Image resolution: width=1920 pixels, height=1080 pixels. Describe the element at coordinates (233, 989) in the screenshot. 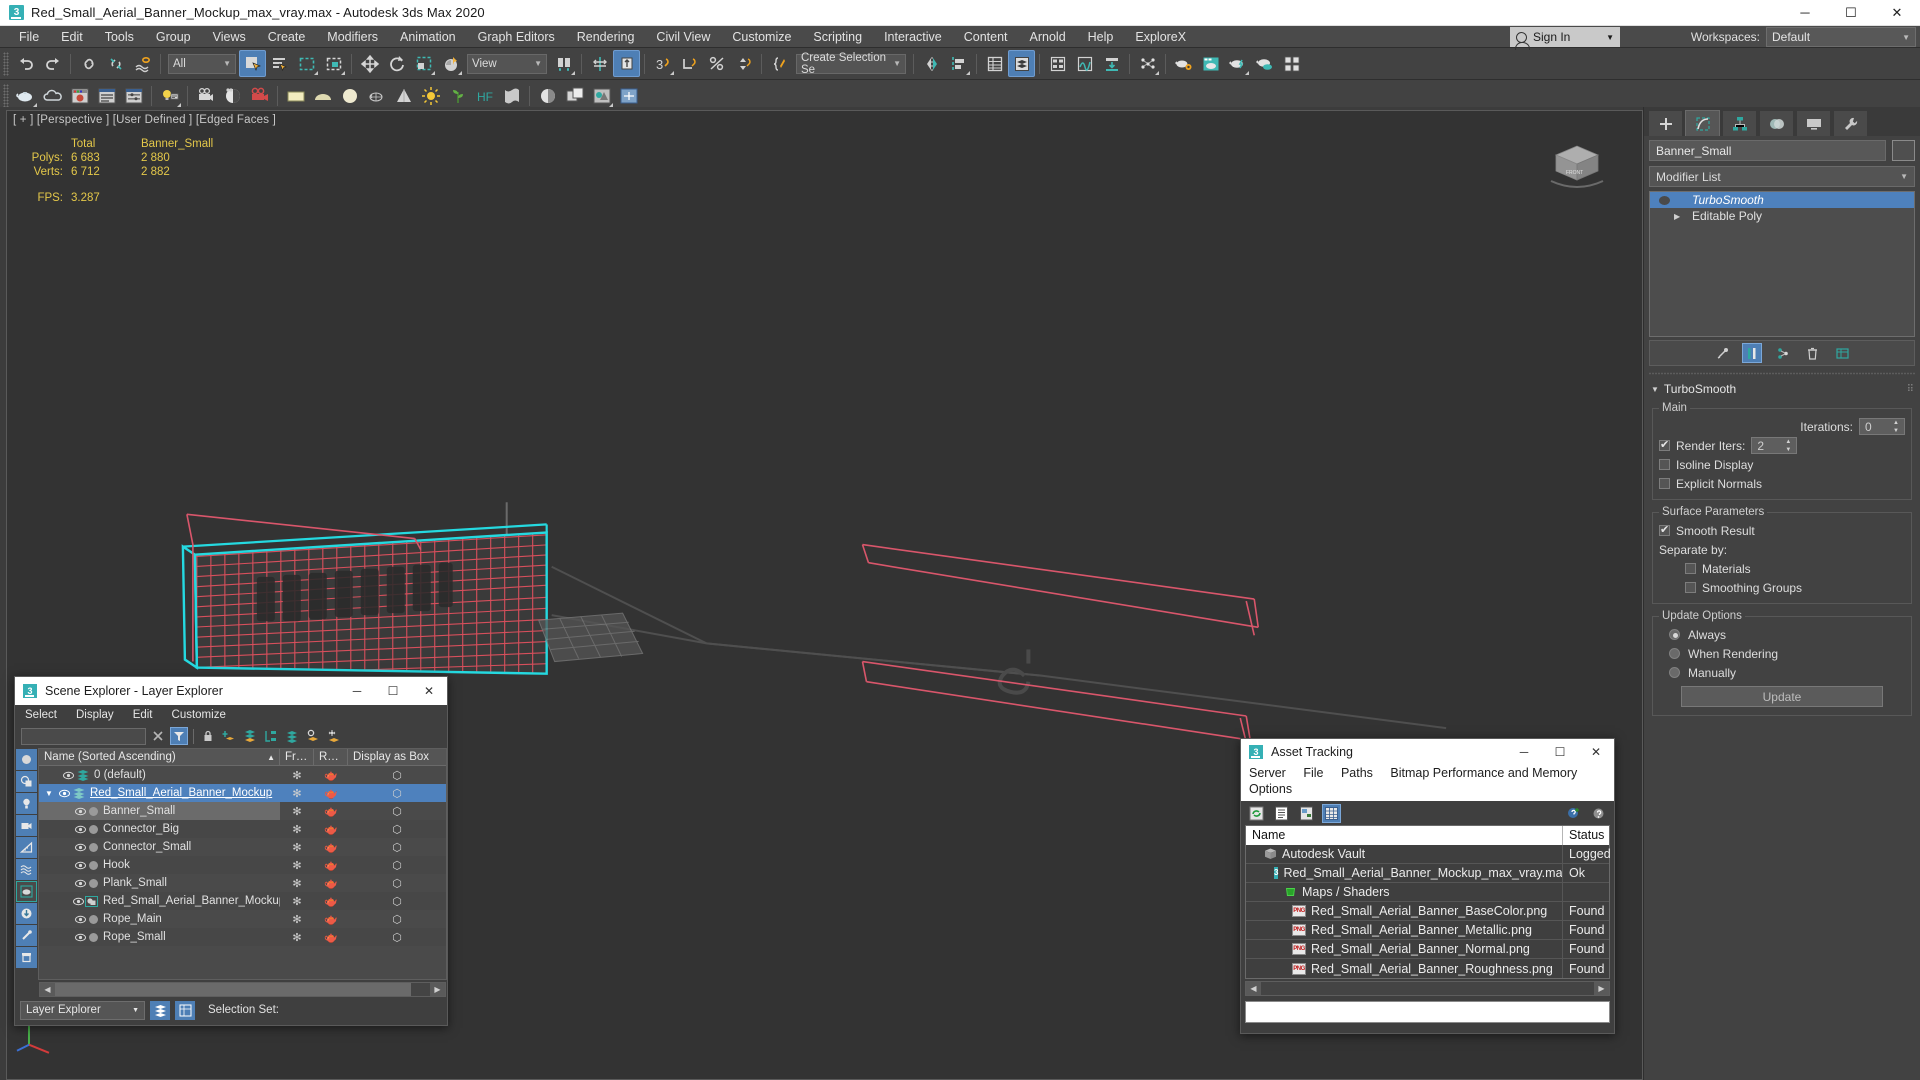

I see `scrollbar-thumb` at that location.